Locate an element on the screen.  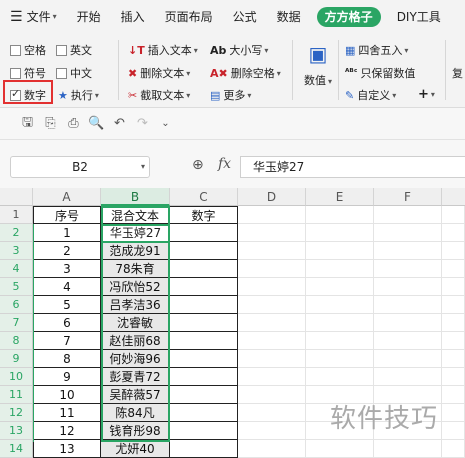
cell-d14 is located at coordinates (272, 449).